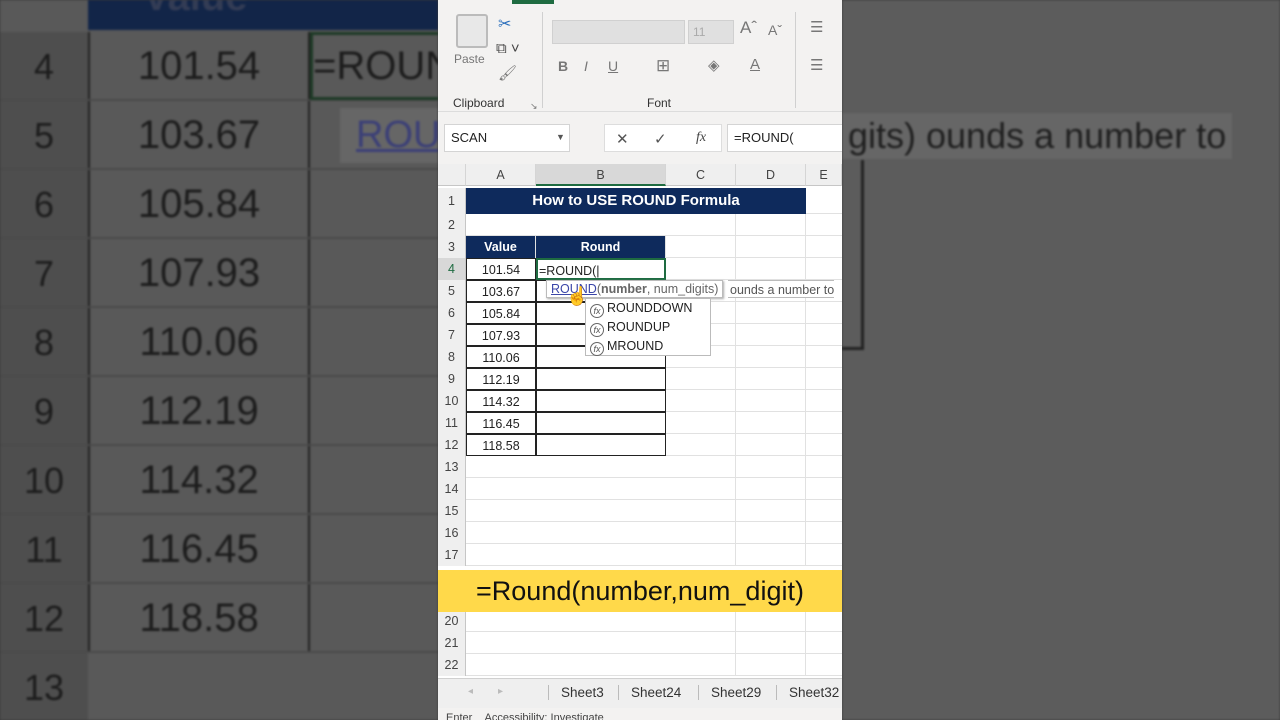  I want to click on bg-row: 9 112.19, so click(219, 411).